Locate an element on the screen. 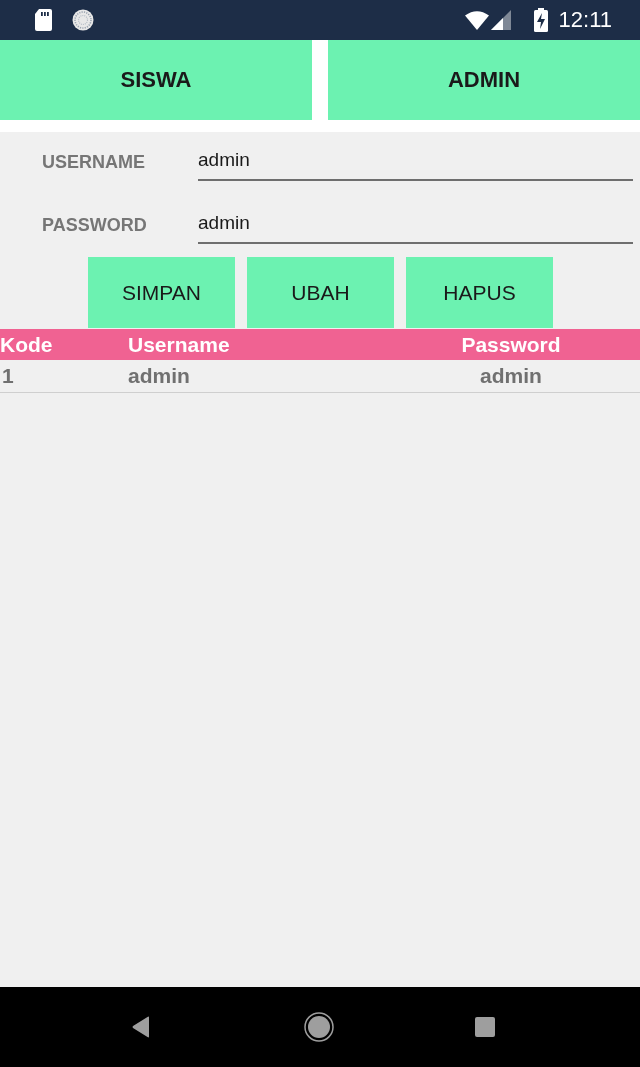 The width and height of the screenshot is (640, 1067). field-label: PASSWORD is located at coordinates (94, 225).